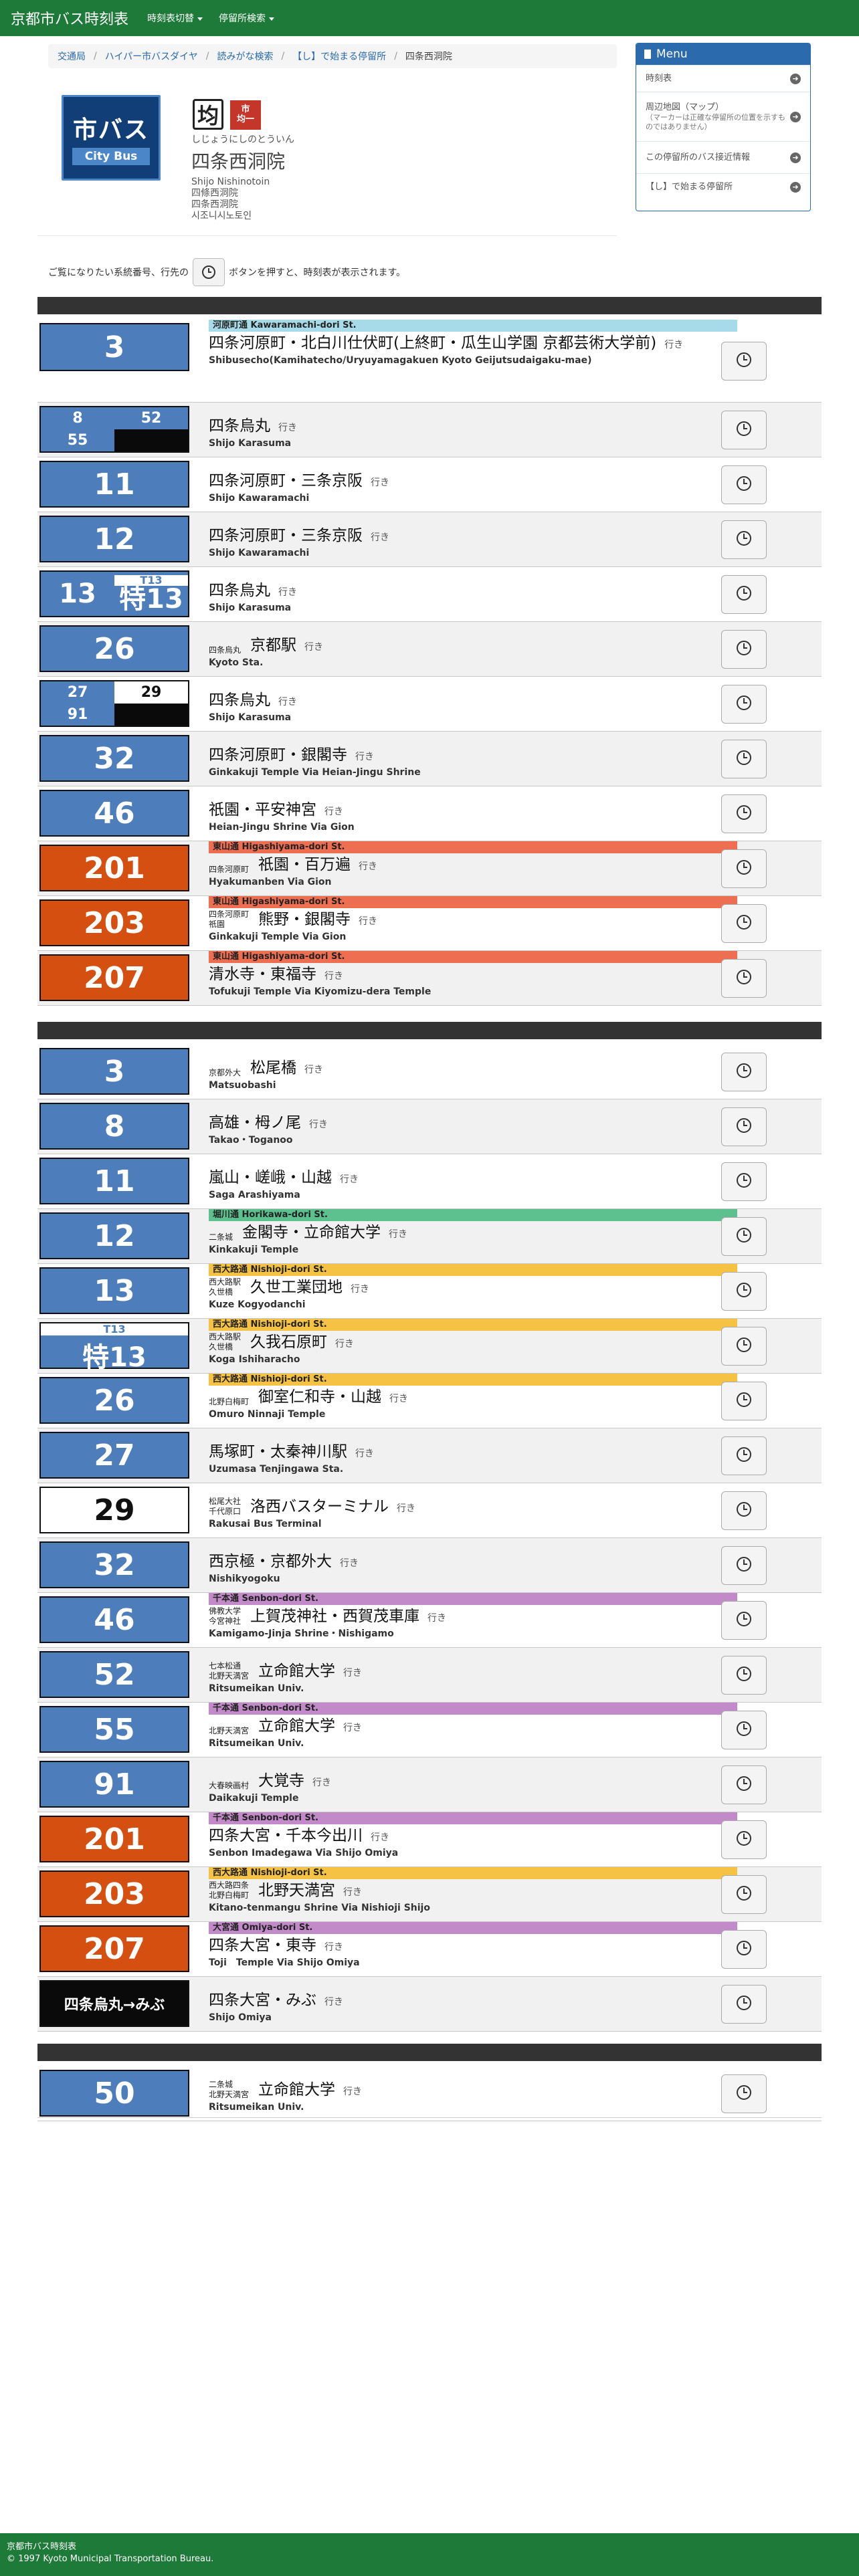 The image size is (859, 2576). What do you see at coordinates (339, 56) in the screenshot?
I see `breadcrumb-link: 【し】で始まる停留所` at bounding box center [339, 56].